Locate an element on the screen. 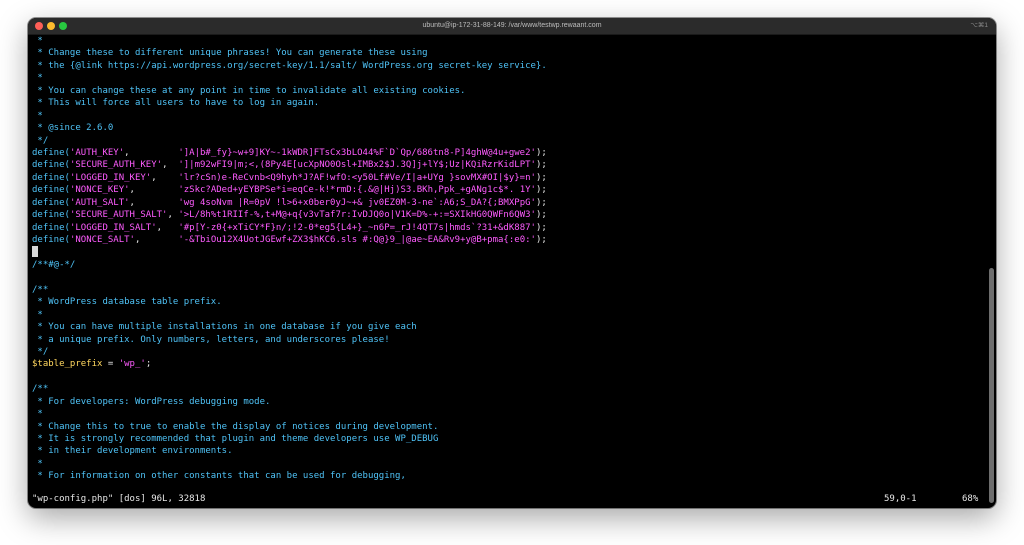 This screenshot has width=1024, height=545. code-line: * WordPress database table prefix. is located at coordinates (511, 302).